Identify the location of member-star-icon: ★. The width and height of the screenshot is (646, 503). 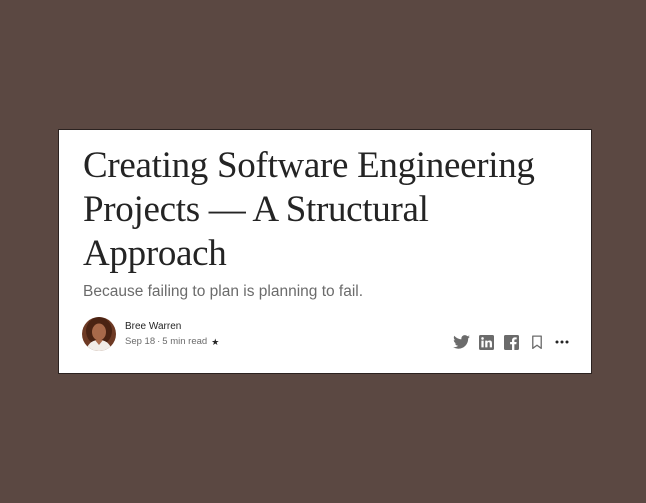
(215, 342).